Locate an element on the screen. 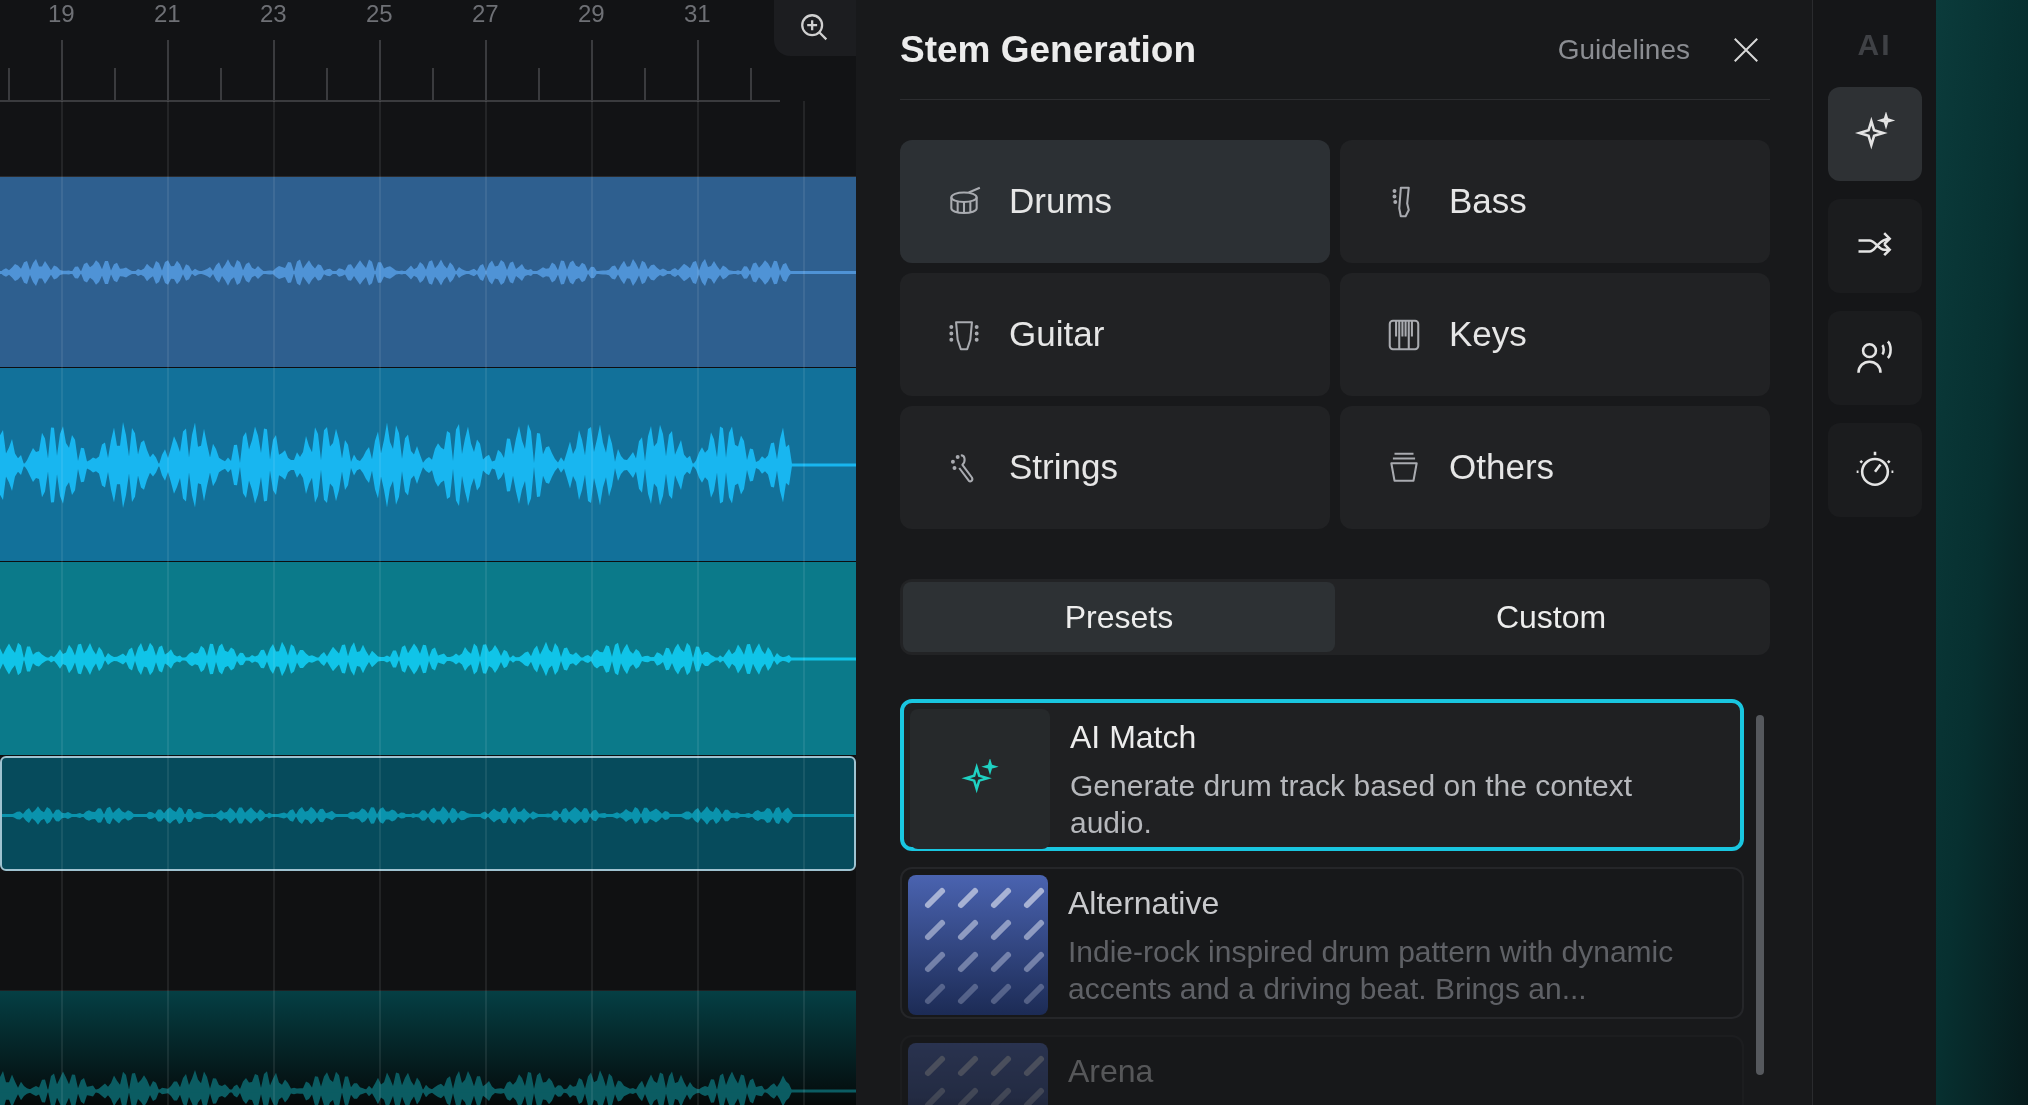 The height and width of the screenshot is (1105, 2028). ruler-label: 31 is located at coordinates (697, 14).